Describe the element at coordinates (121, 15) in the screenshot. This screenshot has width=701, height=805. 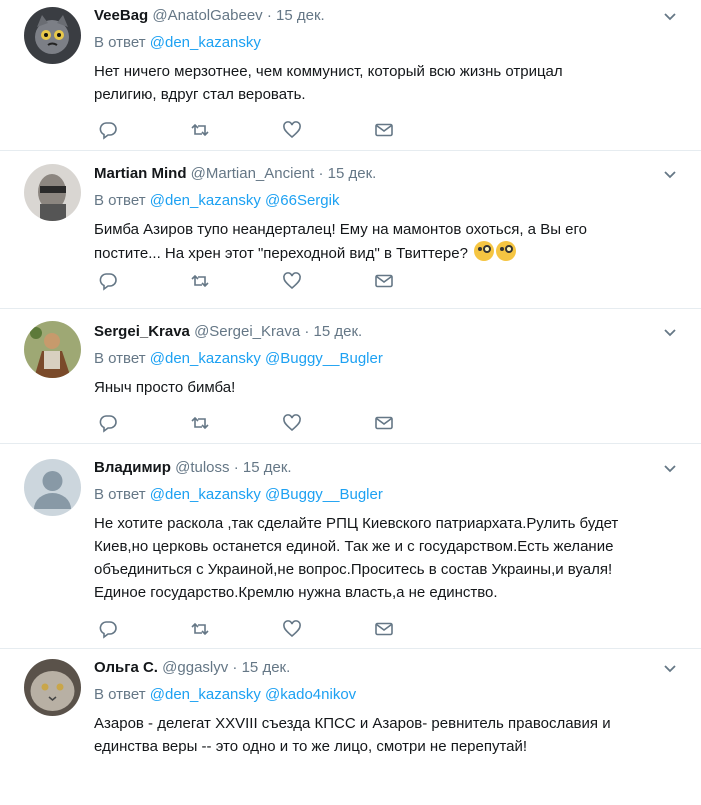
I see `user-name: VeeBag` at that location.